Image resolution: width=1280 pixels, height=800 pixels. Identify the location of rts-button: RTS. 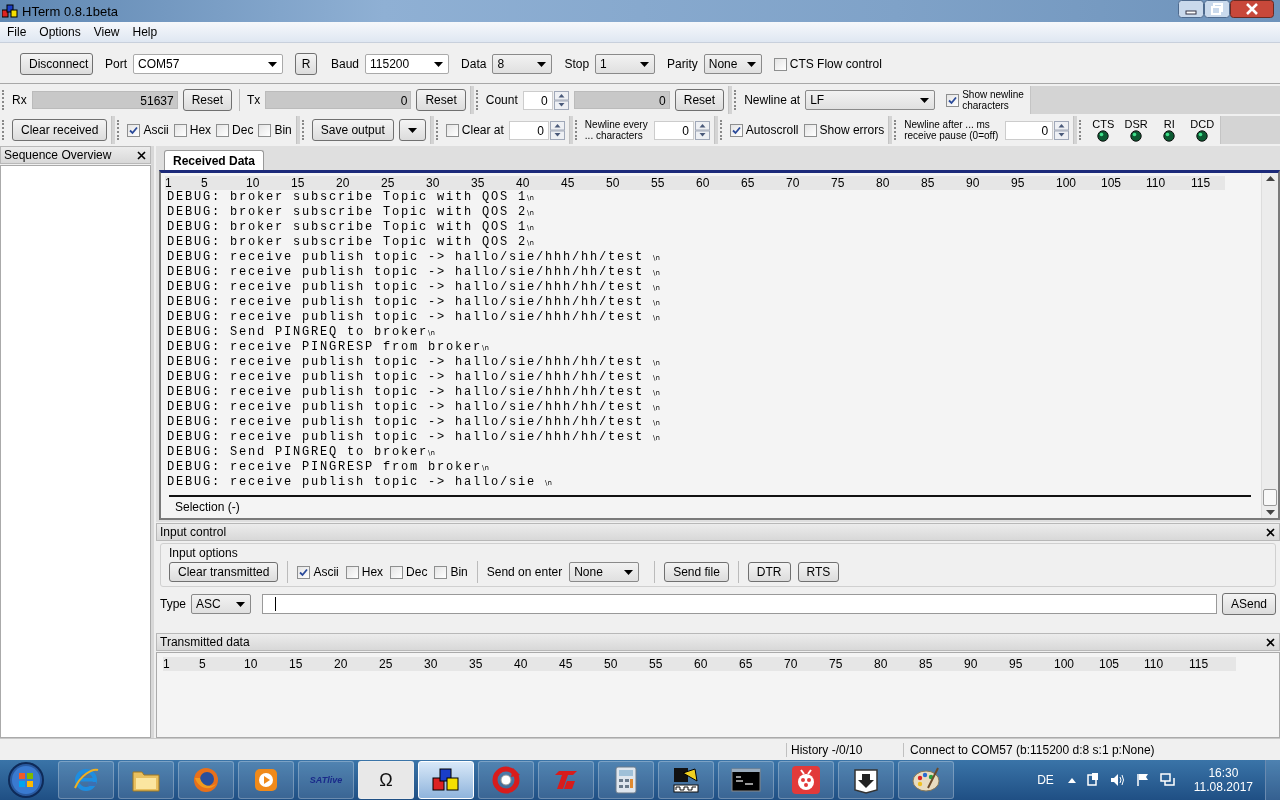
(818, 572).